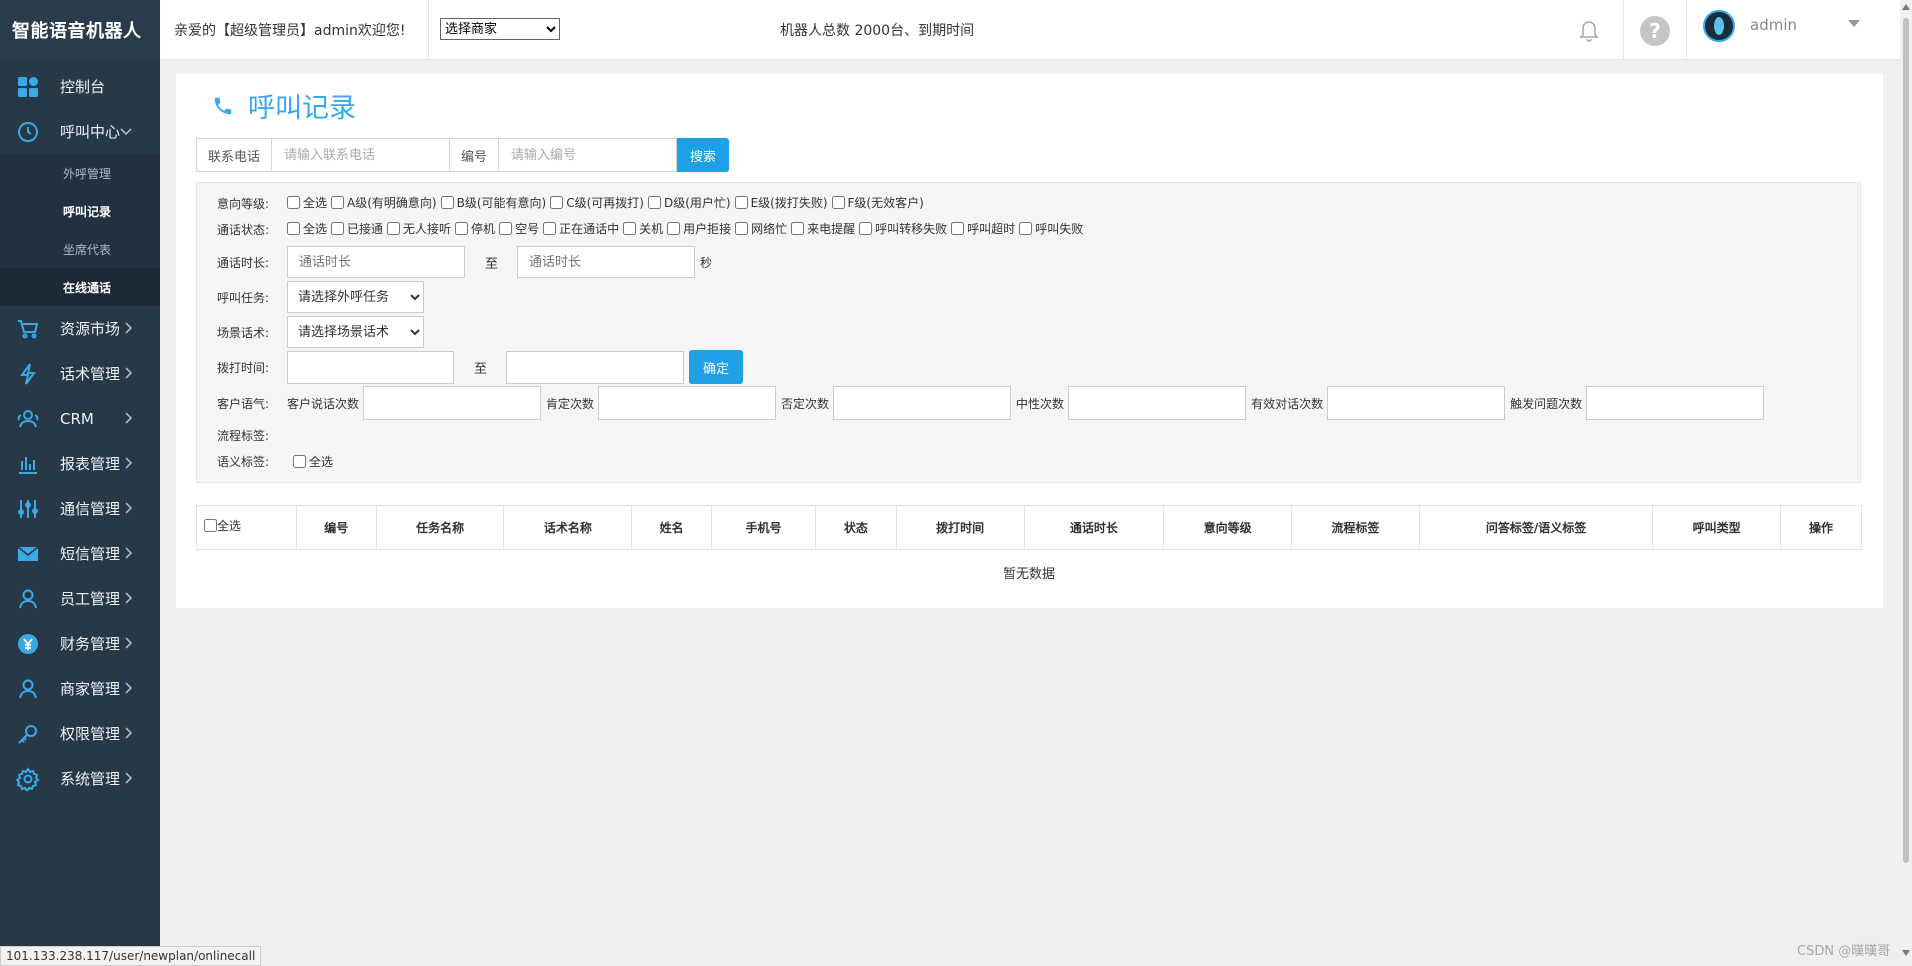 Image resolution: width=1912 pixels, height=966 pixels. What do you see at coordinates (605, 203) in the screenshot?
I see `checkbox-label: C级(可再拨打)` at bounding box center [605, 203].